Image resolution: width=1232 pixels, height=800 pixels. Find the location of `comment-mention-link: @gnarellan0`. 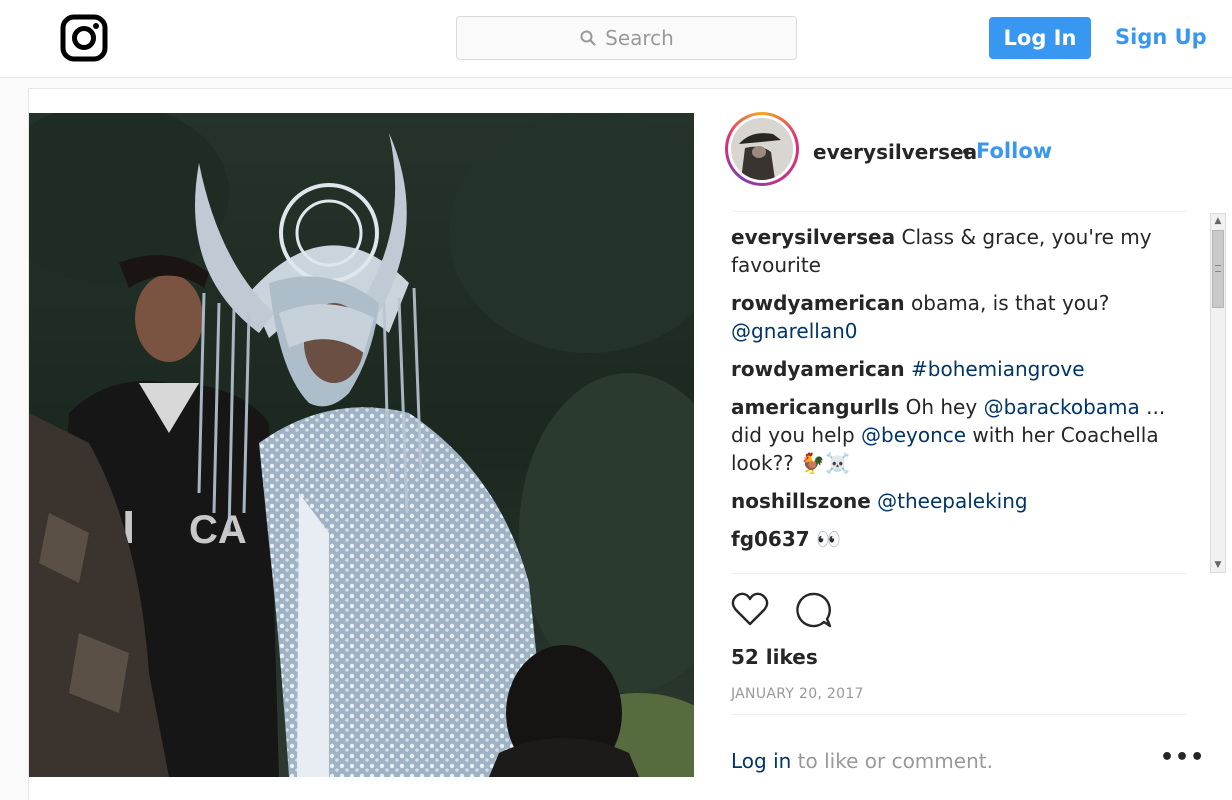

comment-mention-link: @gnarellan0 is located at coordinates (794, 331).